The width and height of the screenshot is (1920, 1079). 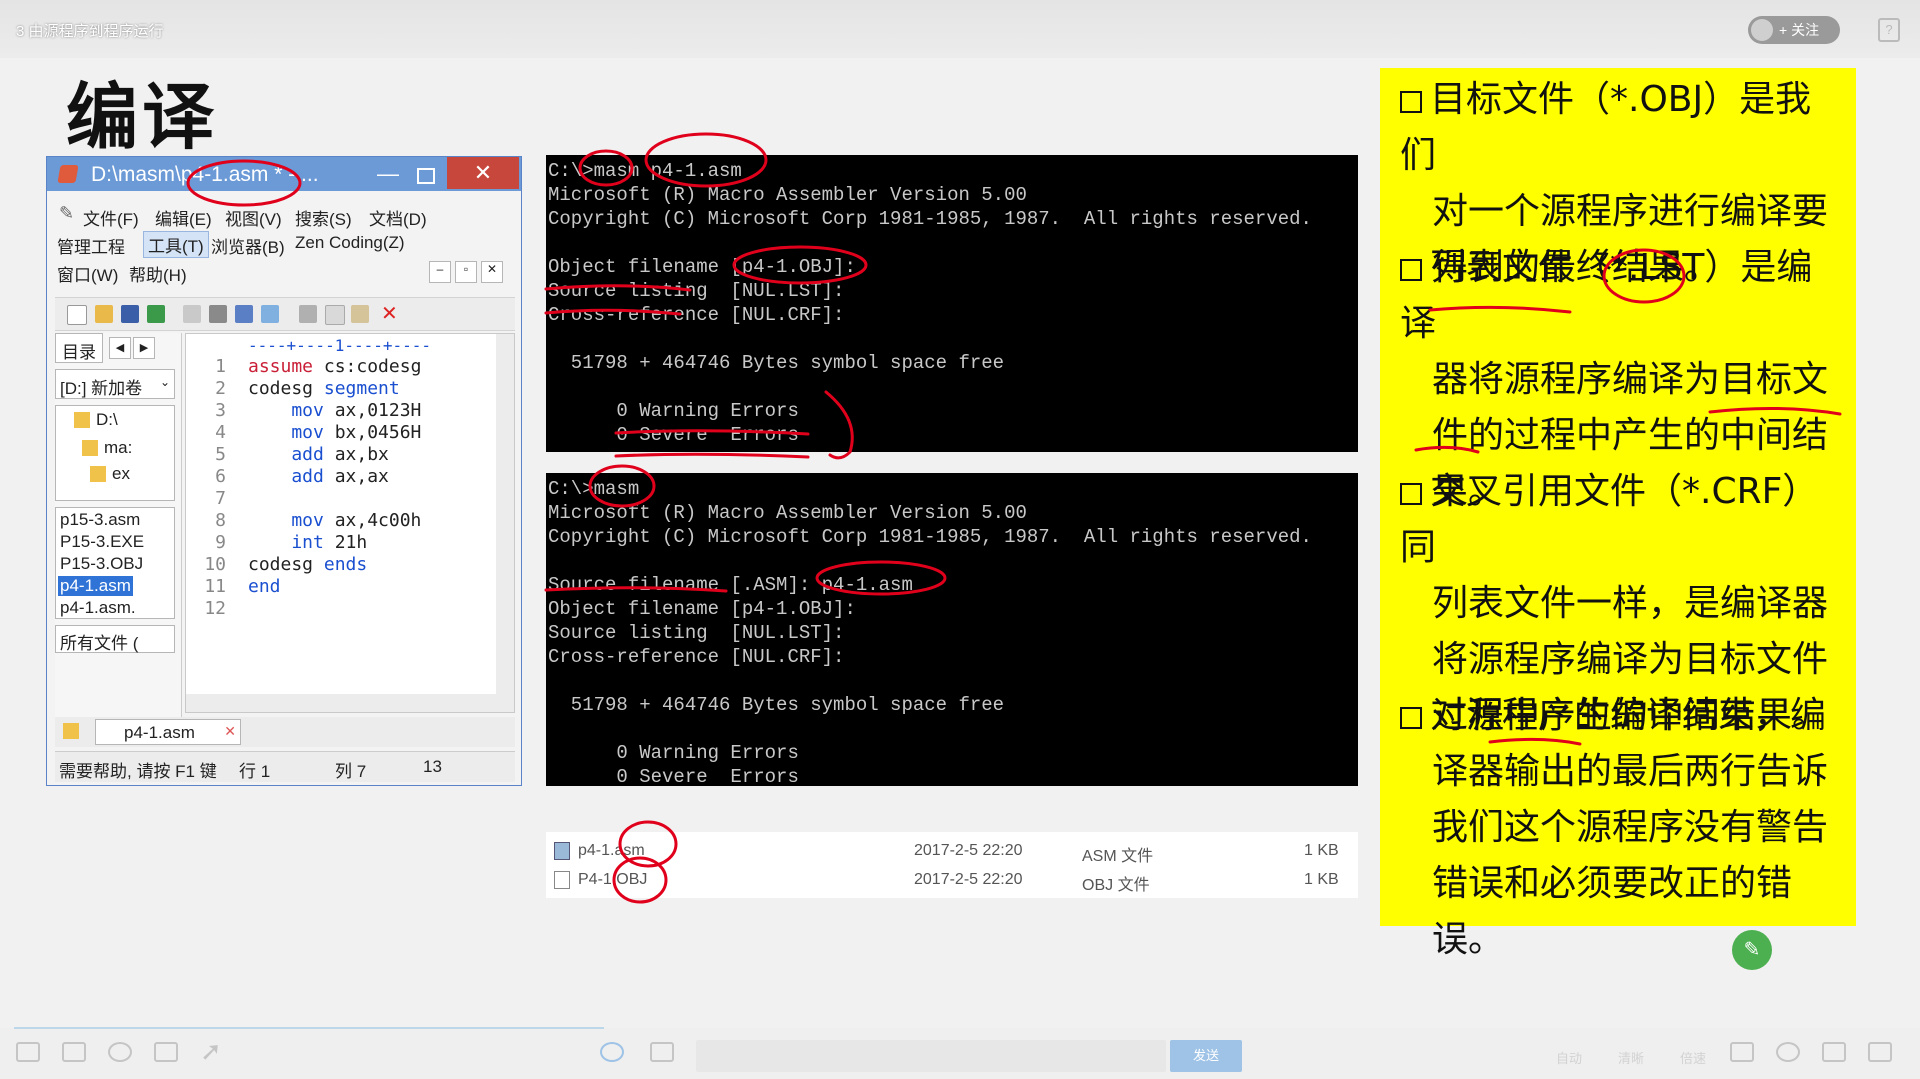 I want to click on file-item: P15-3.OBJ, so click(x=101, y=564).